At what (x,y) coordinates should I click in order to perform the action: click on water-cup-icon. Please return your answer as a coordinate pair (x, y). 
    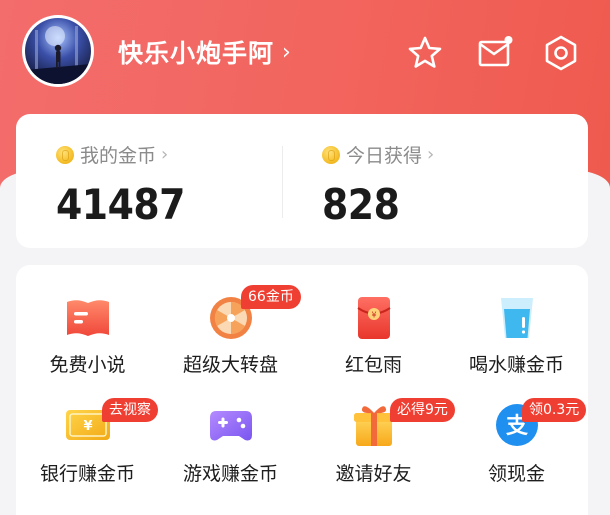
    Looking at the image, I should click on (517, 318).